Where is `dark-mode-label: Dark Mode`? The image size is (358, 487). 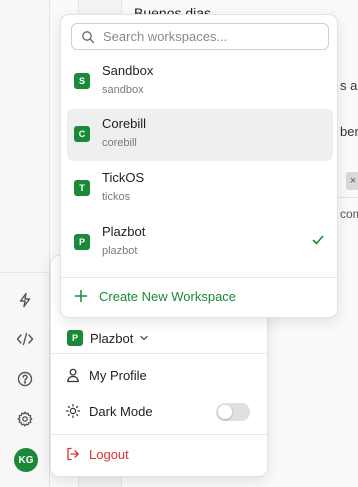 dark-mode-label: Dark Mode is located at coordinates (121, 411).